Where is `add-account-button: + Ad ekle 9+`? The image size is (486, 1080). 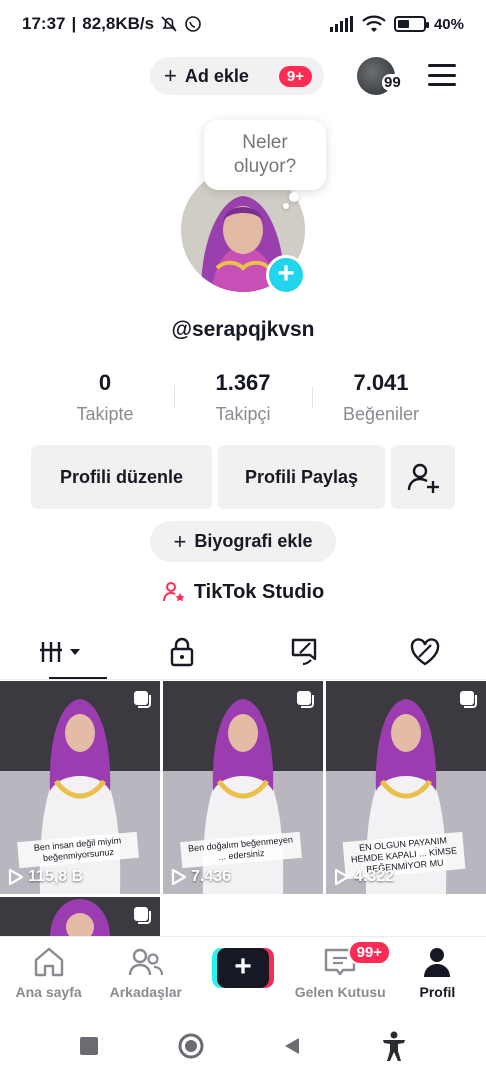
add-account-button: + Ad ekle 9+ is located at coordinates (237, 76).